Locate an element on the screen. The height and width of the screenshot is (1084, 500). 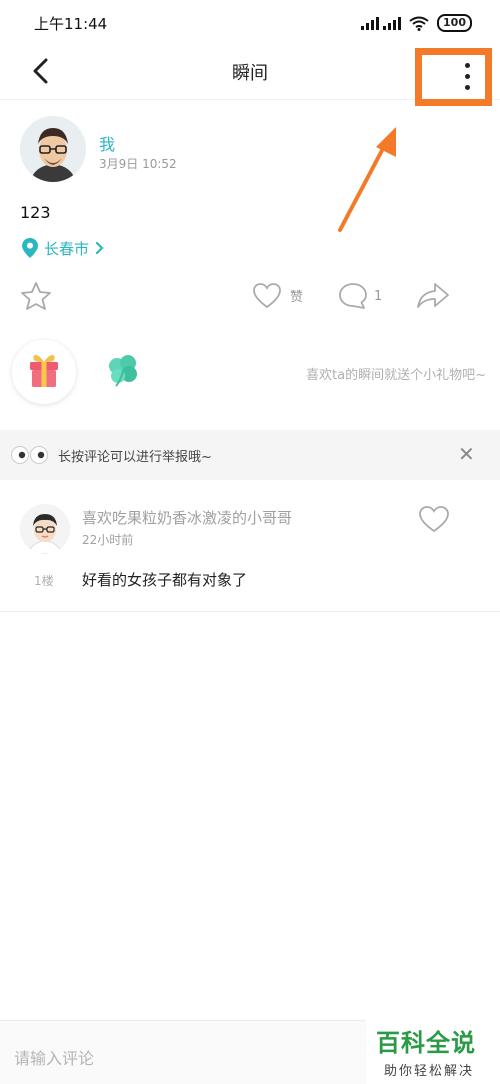
report-notice: 长按评论可以进行举报哦~ ✕ is located at coordinates (250, 455).